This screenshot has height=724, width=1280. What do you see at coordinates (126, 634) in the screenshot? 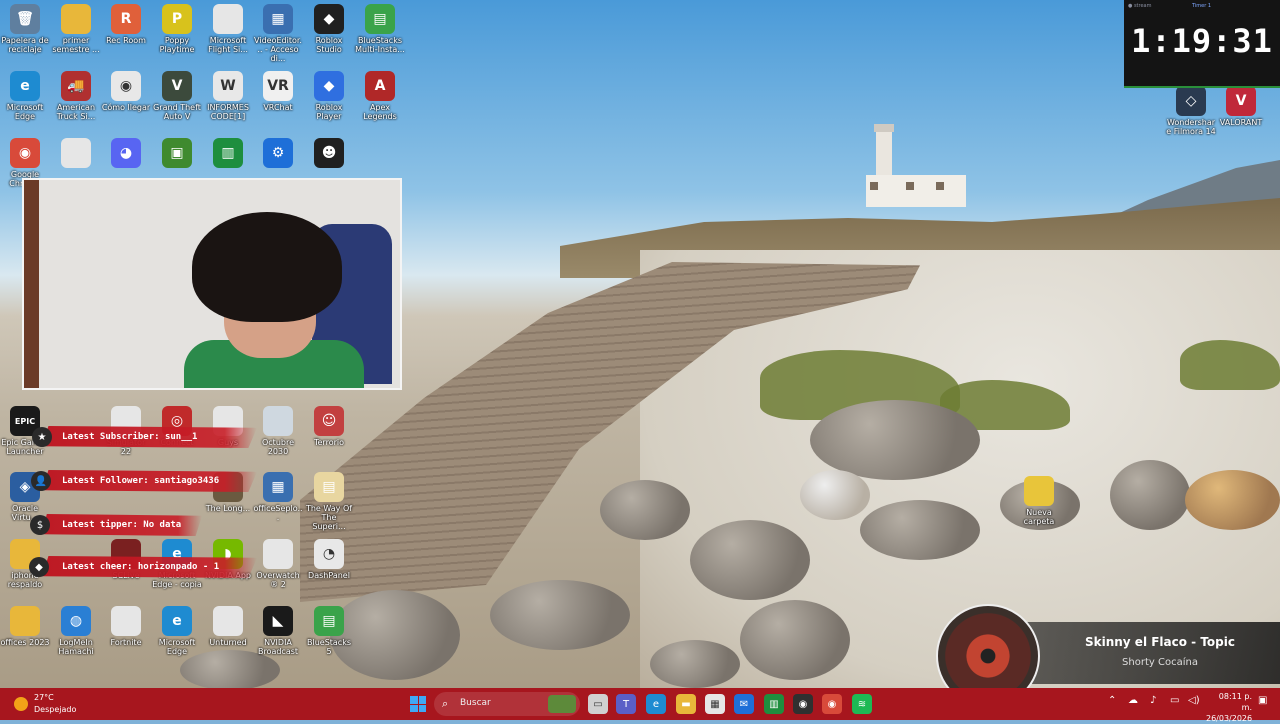
I see `desktop-icon: Fortnite` at bounding box center [126, 634].